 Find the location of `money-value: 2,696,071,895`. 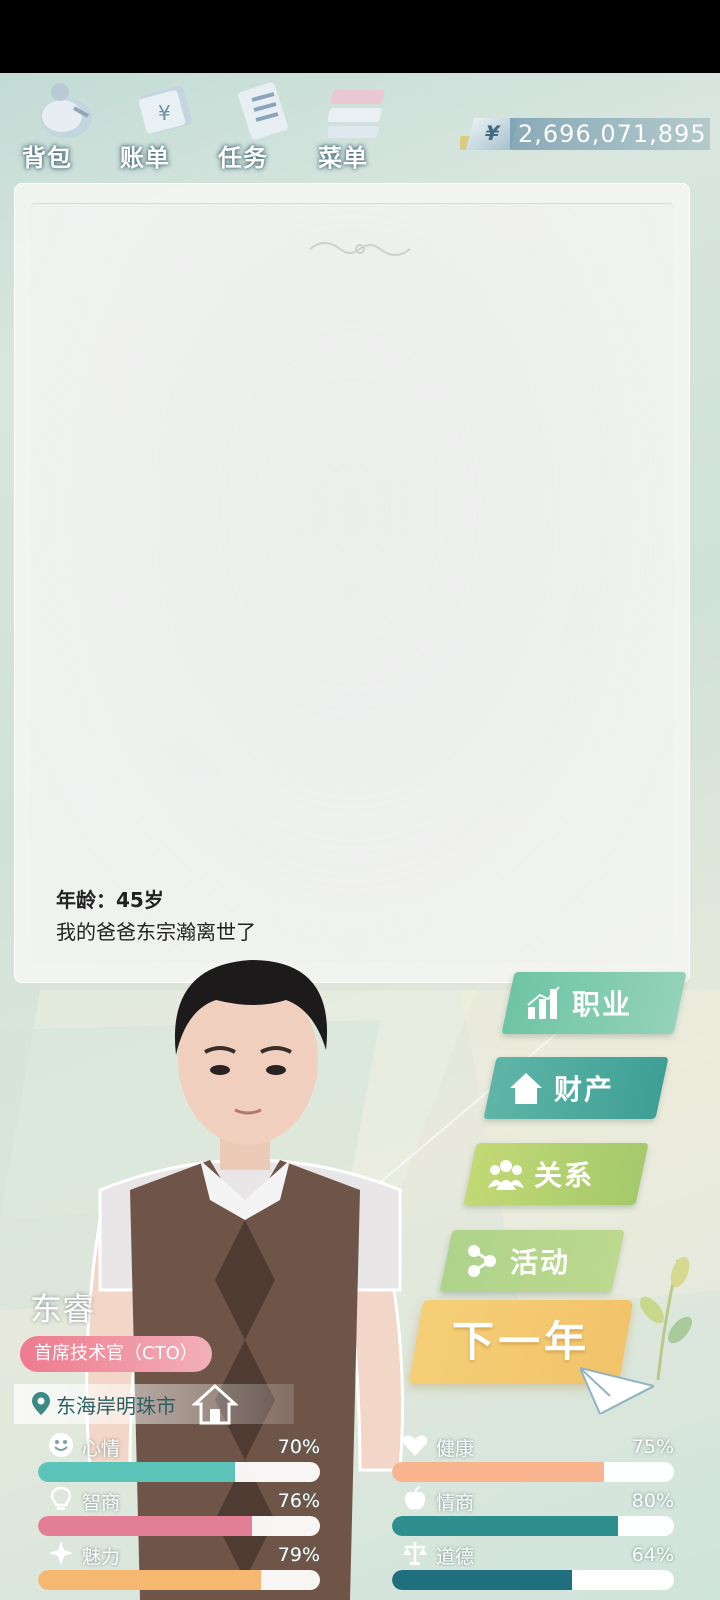

money-value: 2,696,071,895 is located at coordinates (610, 134).